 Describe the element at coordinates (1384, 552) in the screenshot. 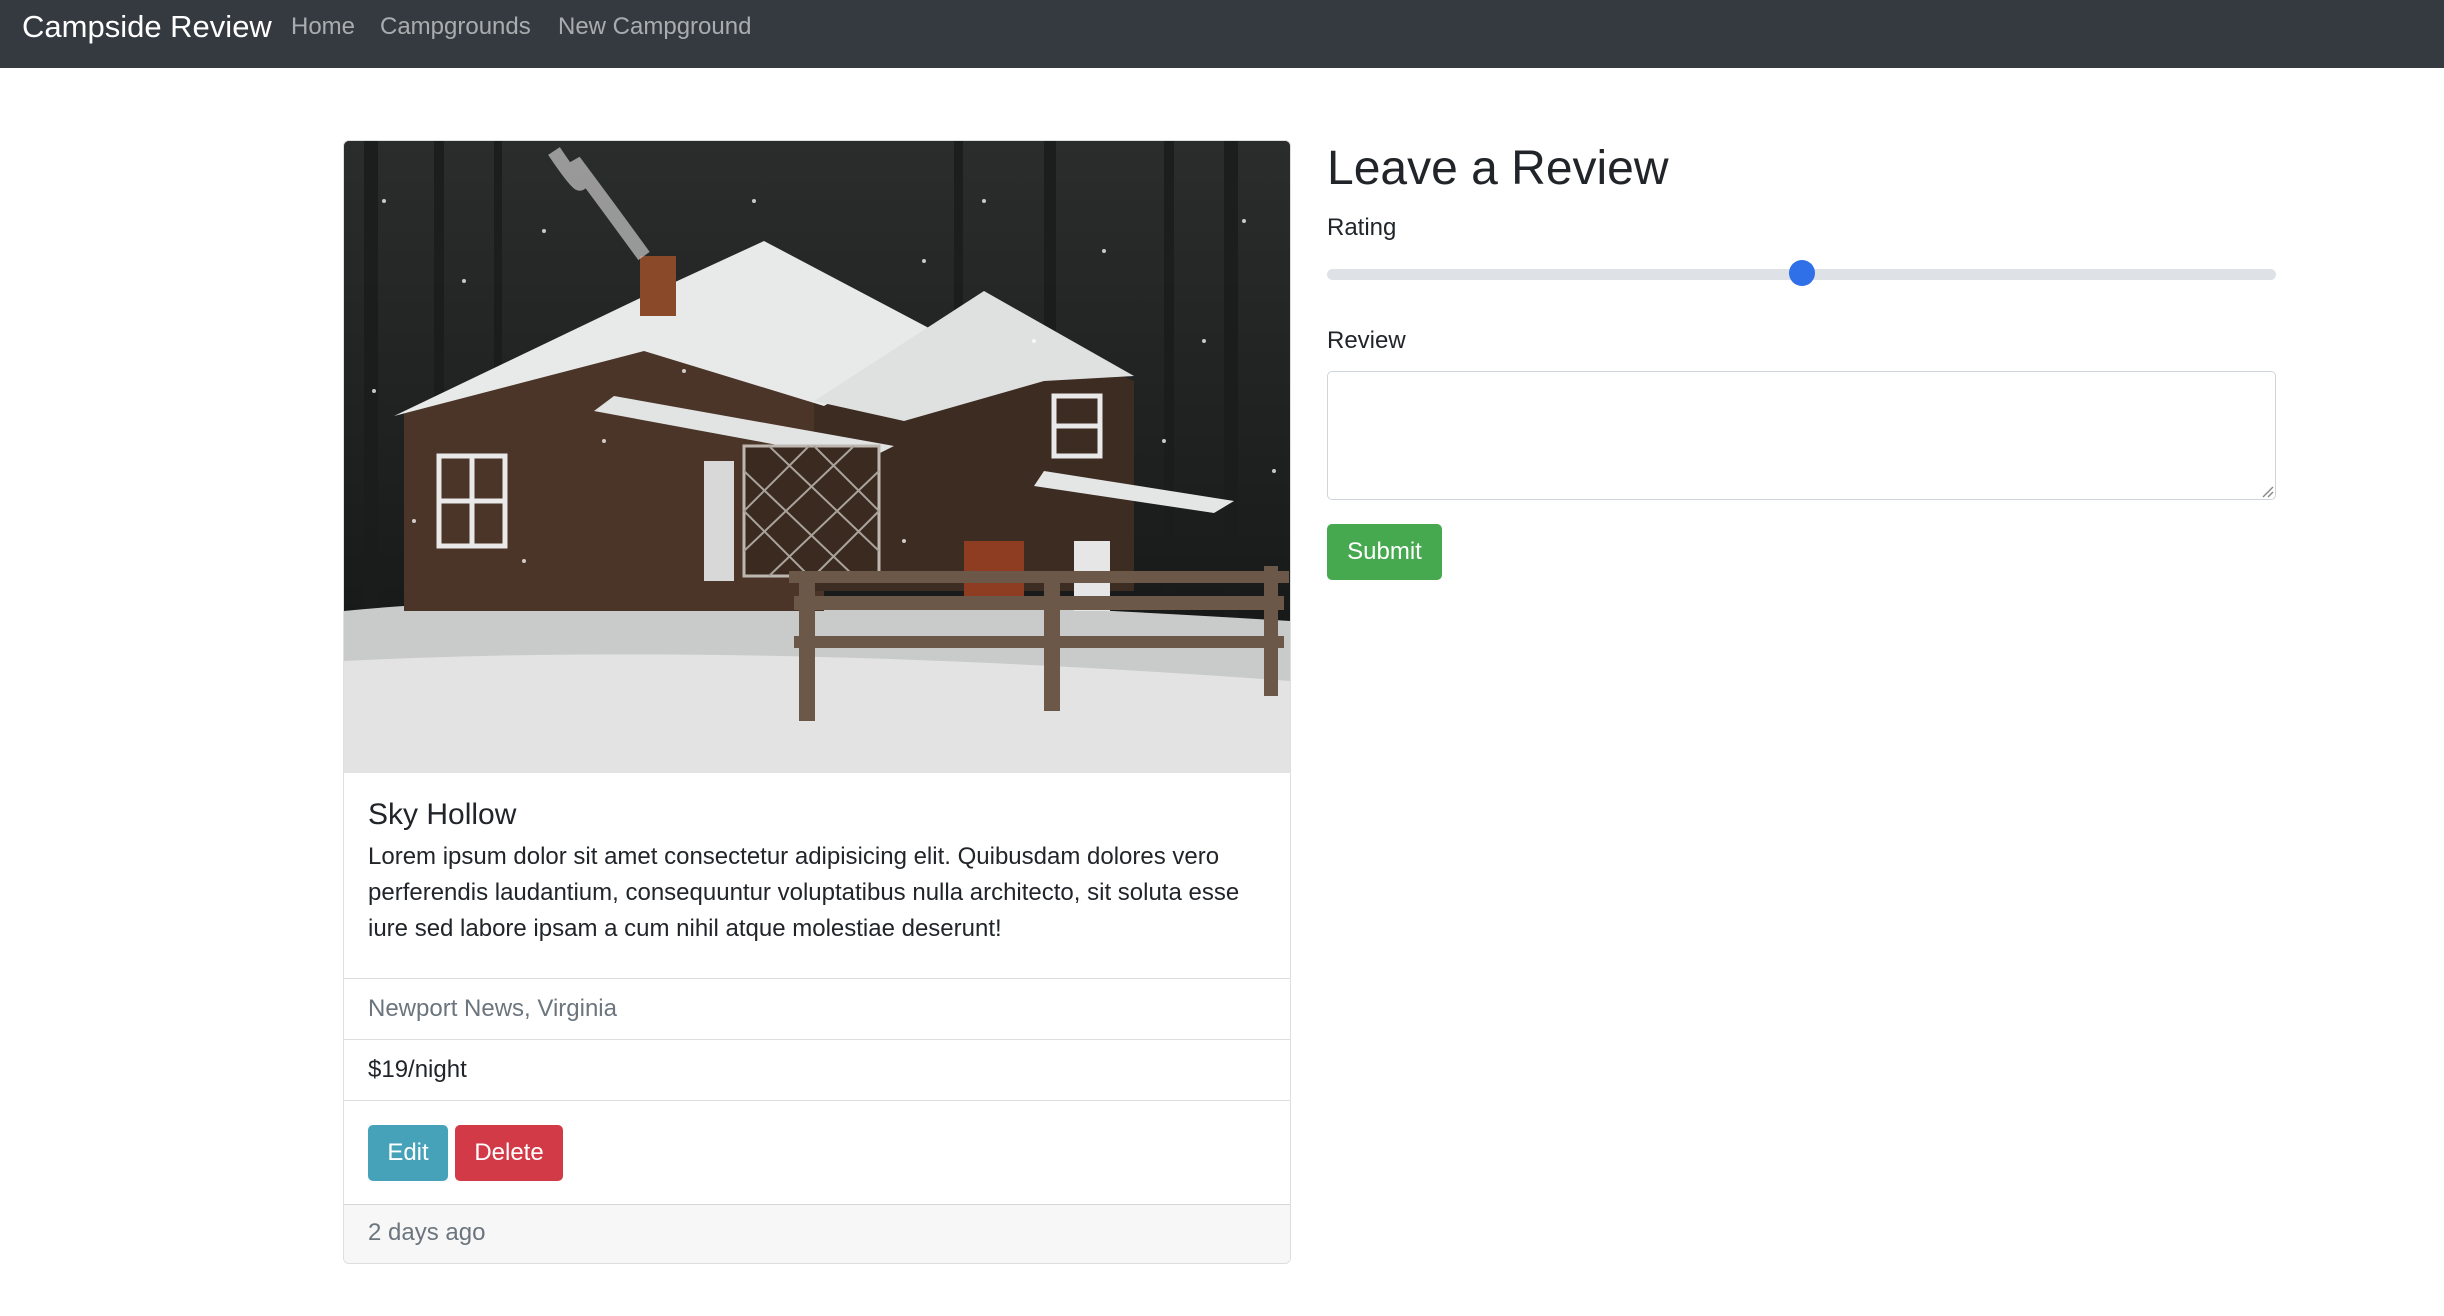

I see `submit-button: Submit` at that location.